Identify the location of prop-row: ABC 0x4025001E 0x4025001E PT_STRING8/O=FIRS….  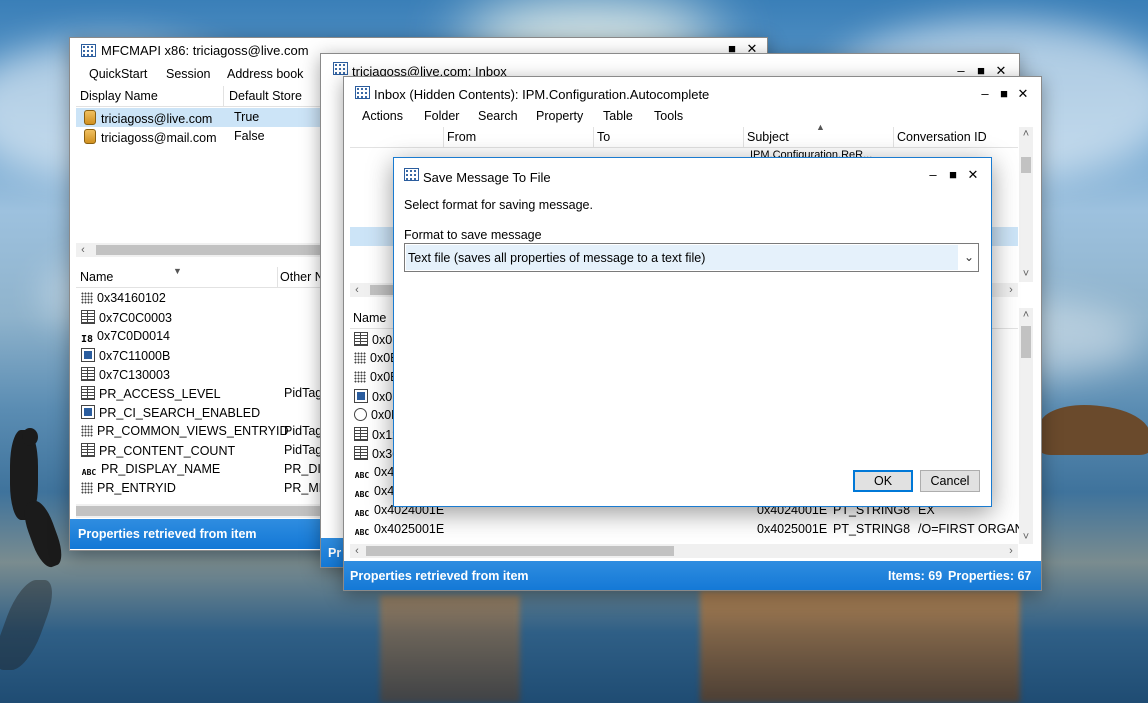
(688, 529).